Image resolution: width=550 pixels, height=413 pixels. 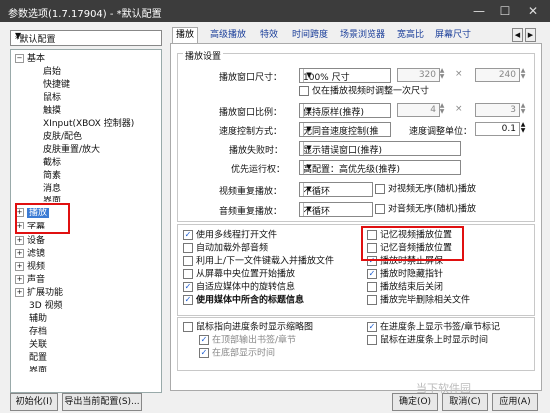 What do you see at coordinates (86, 38) in the screenshot?
I see `profile-select: *默认配置 ▼` at bounding box center [86, 38].